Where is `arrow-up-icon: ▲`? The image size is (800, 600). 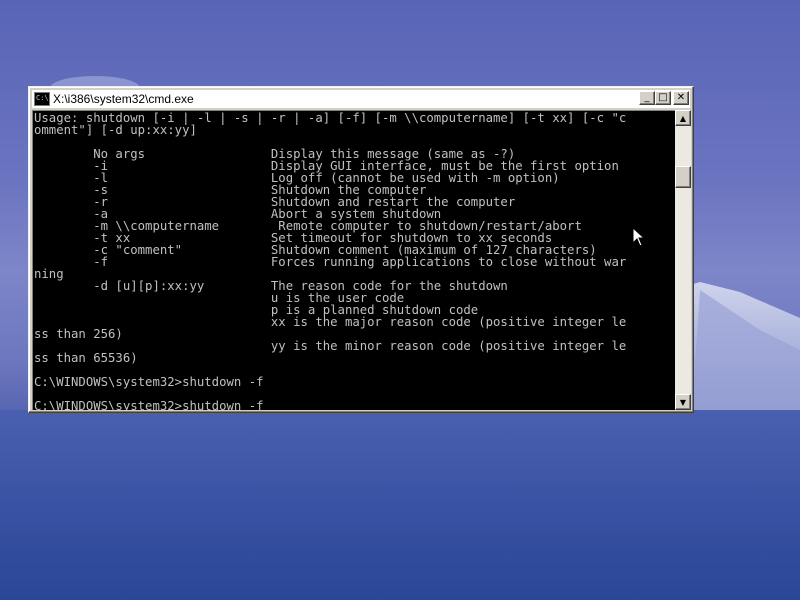 arrow-up-icon: ▲ is located at coordinates (683, 118).